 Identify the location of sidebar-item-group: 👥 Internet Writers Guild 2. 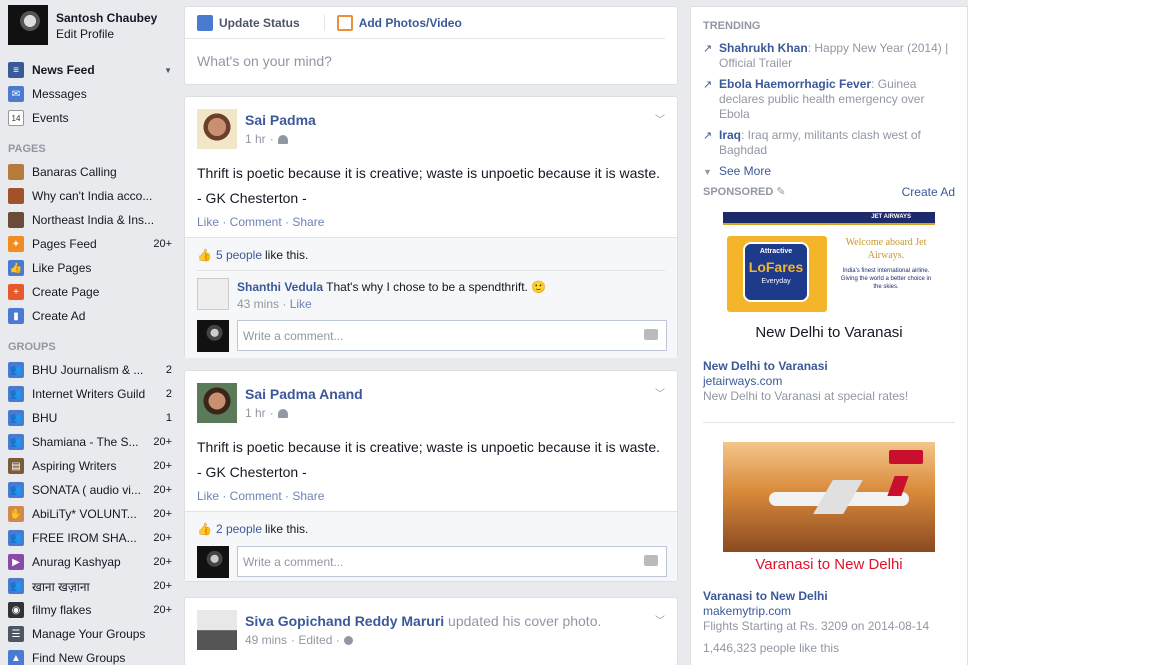
(90, 394).